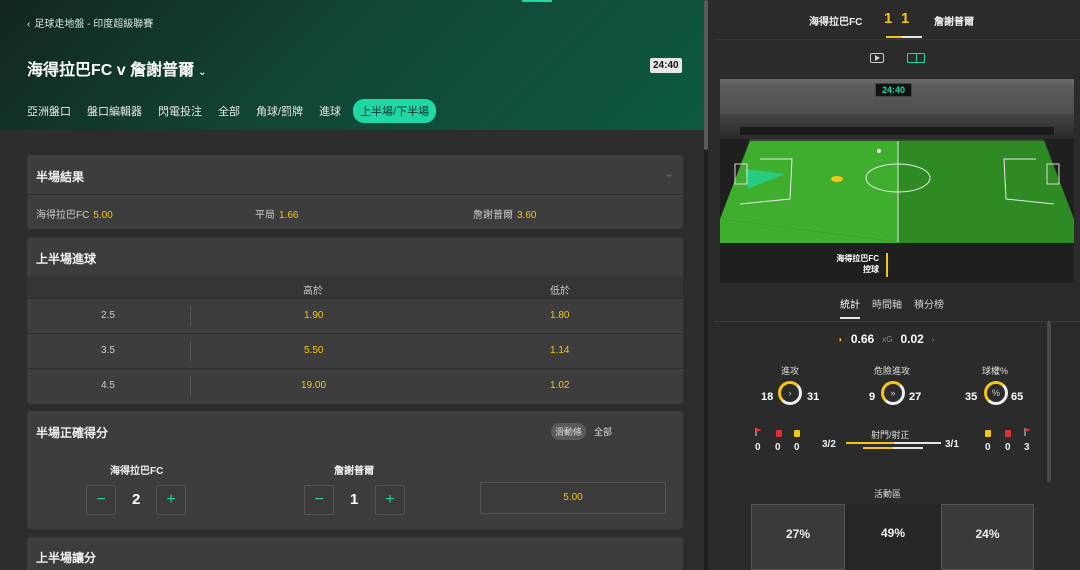 The height and width of the screenshot is (570, 1080). I want to click on match-title: 海得拉巴FC v 詹謝普爾 ⌄, so click(117, 68).